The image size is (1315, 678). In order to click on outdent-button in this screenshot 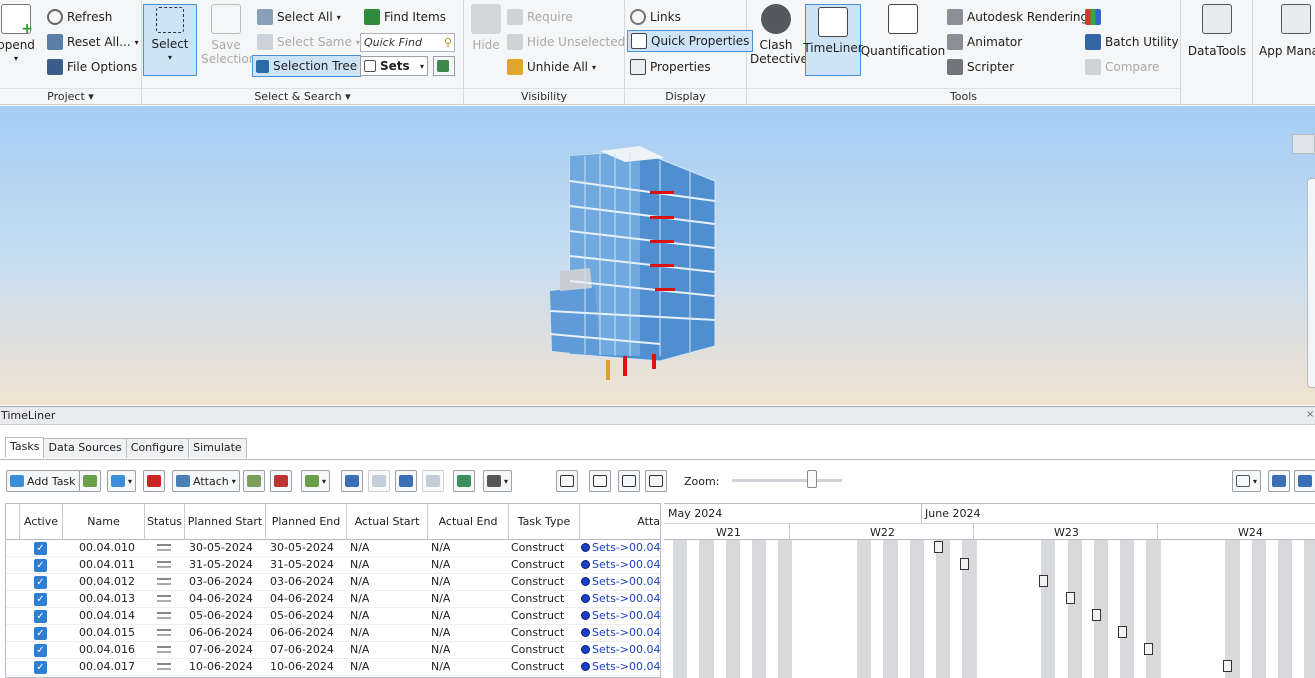, I will do `click(406, 481)`.